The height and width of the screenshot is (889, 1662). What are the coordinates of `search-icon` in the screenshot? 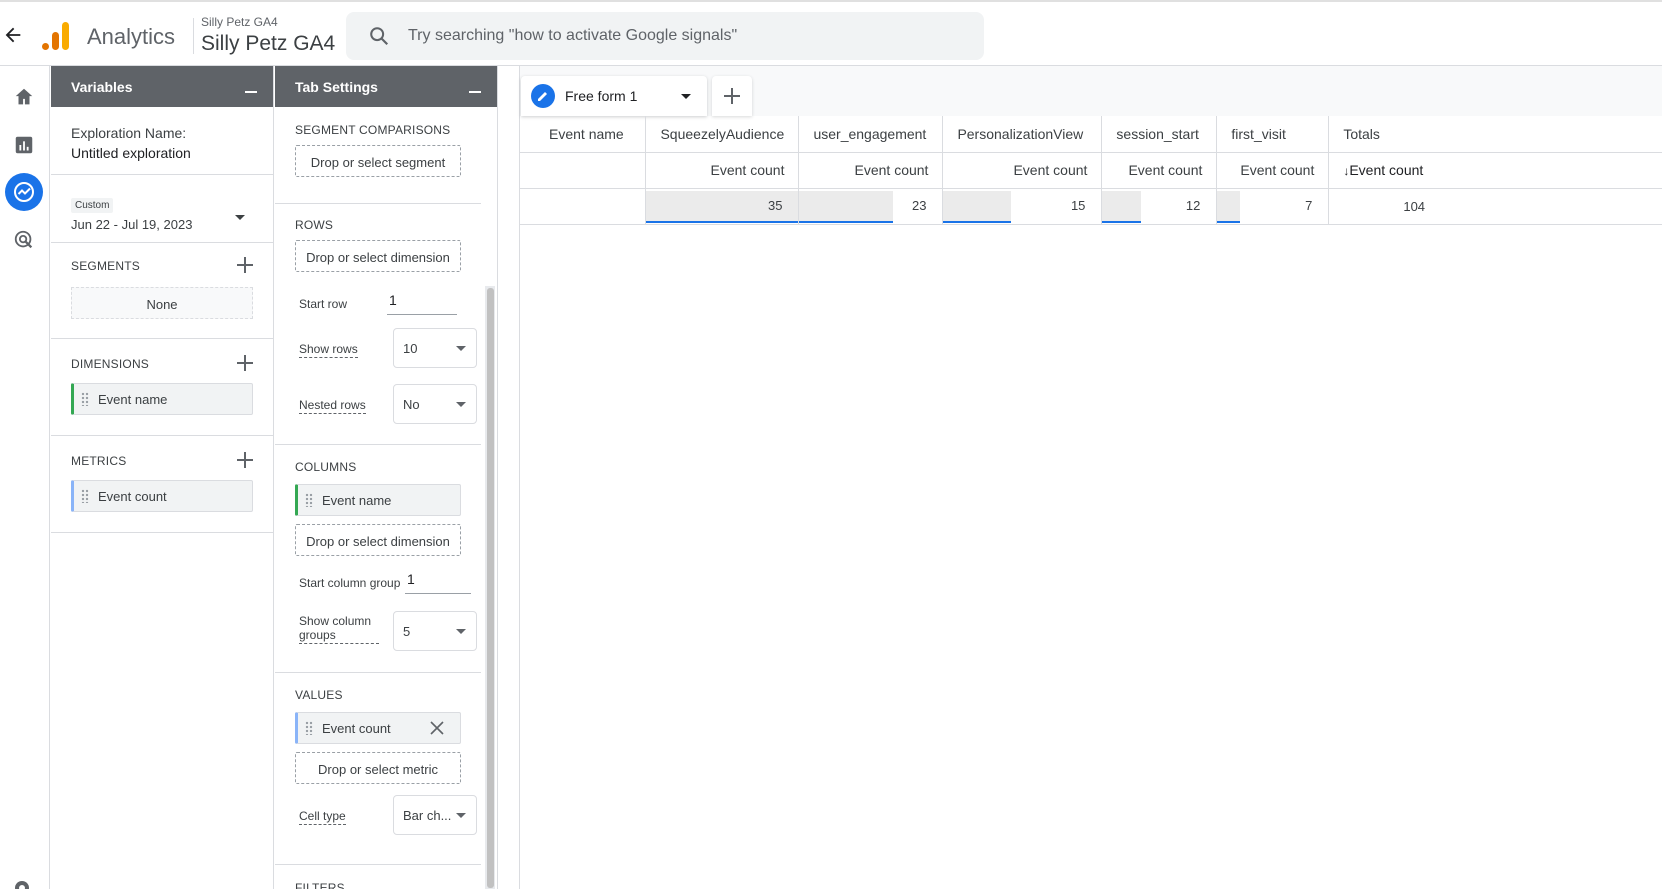 It's located at (379, 36).